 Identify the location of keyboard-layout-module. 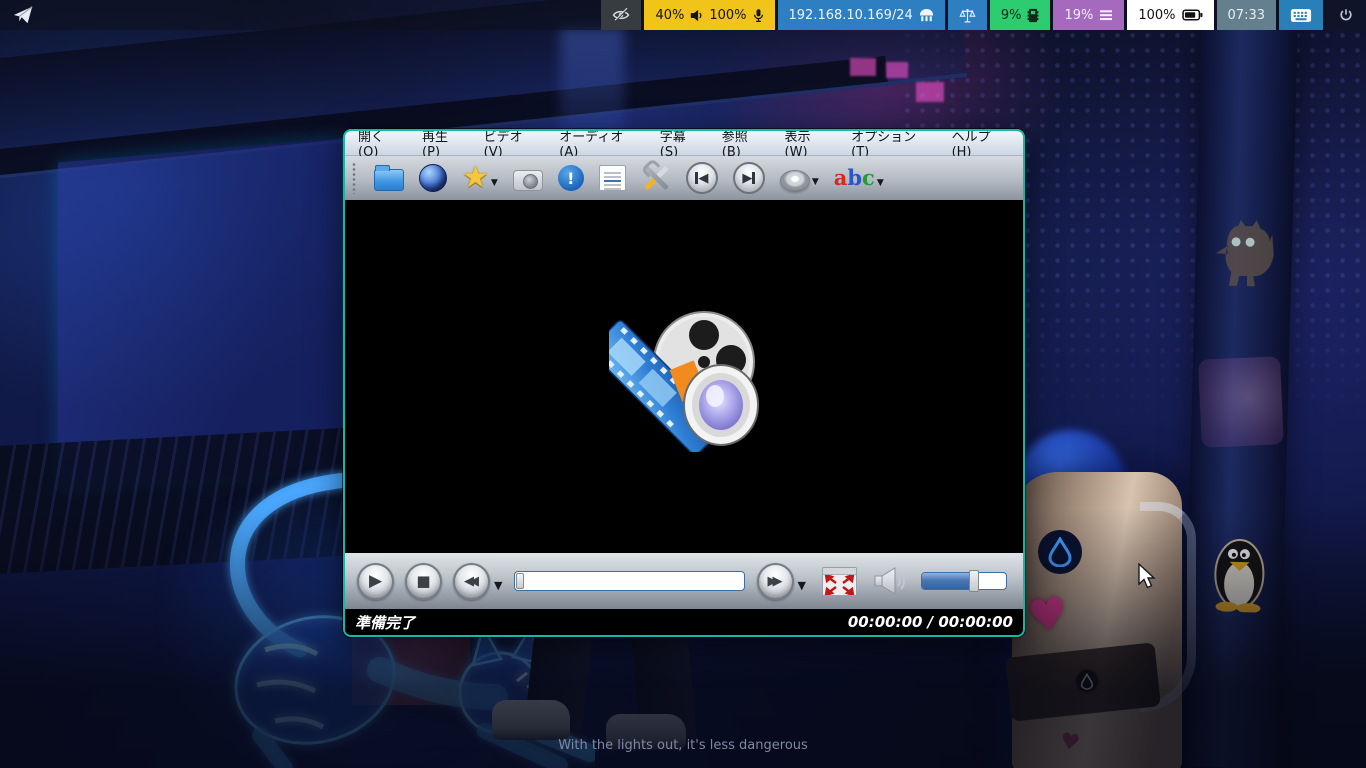
(1301, 15).